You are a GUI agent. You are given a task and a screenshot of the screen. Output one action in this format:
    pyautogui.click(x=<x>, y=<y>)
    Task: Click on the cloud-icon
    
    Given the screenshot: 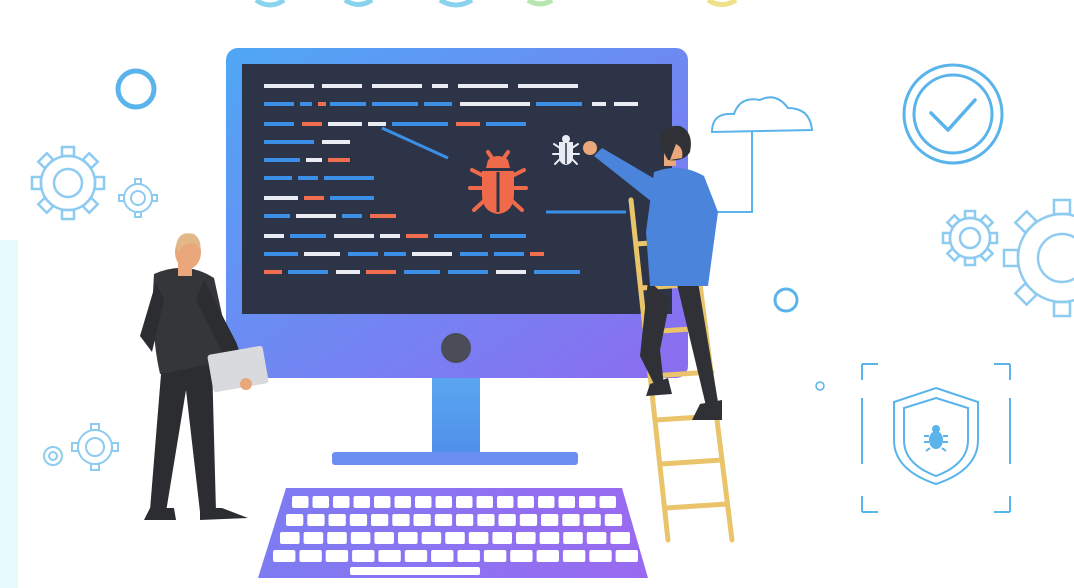 What is the action you would take?
    pyautogui.click(x=762, y=154)
    